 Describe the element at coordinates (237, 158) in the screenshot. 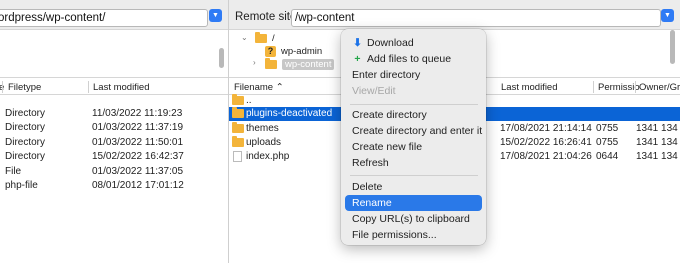

I see `file-icon` at that location.